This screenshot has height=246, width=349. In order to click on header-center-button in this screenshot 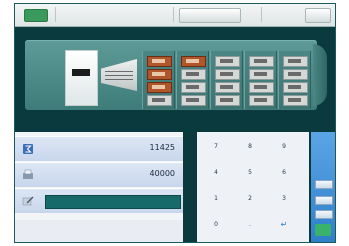, I will do `click(210, 15)`.